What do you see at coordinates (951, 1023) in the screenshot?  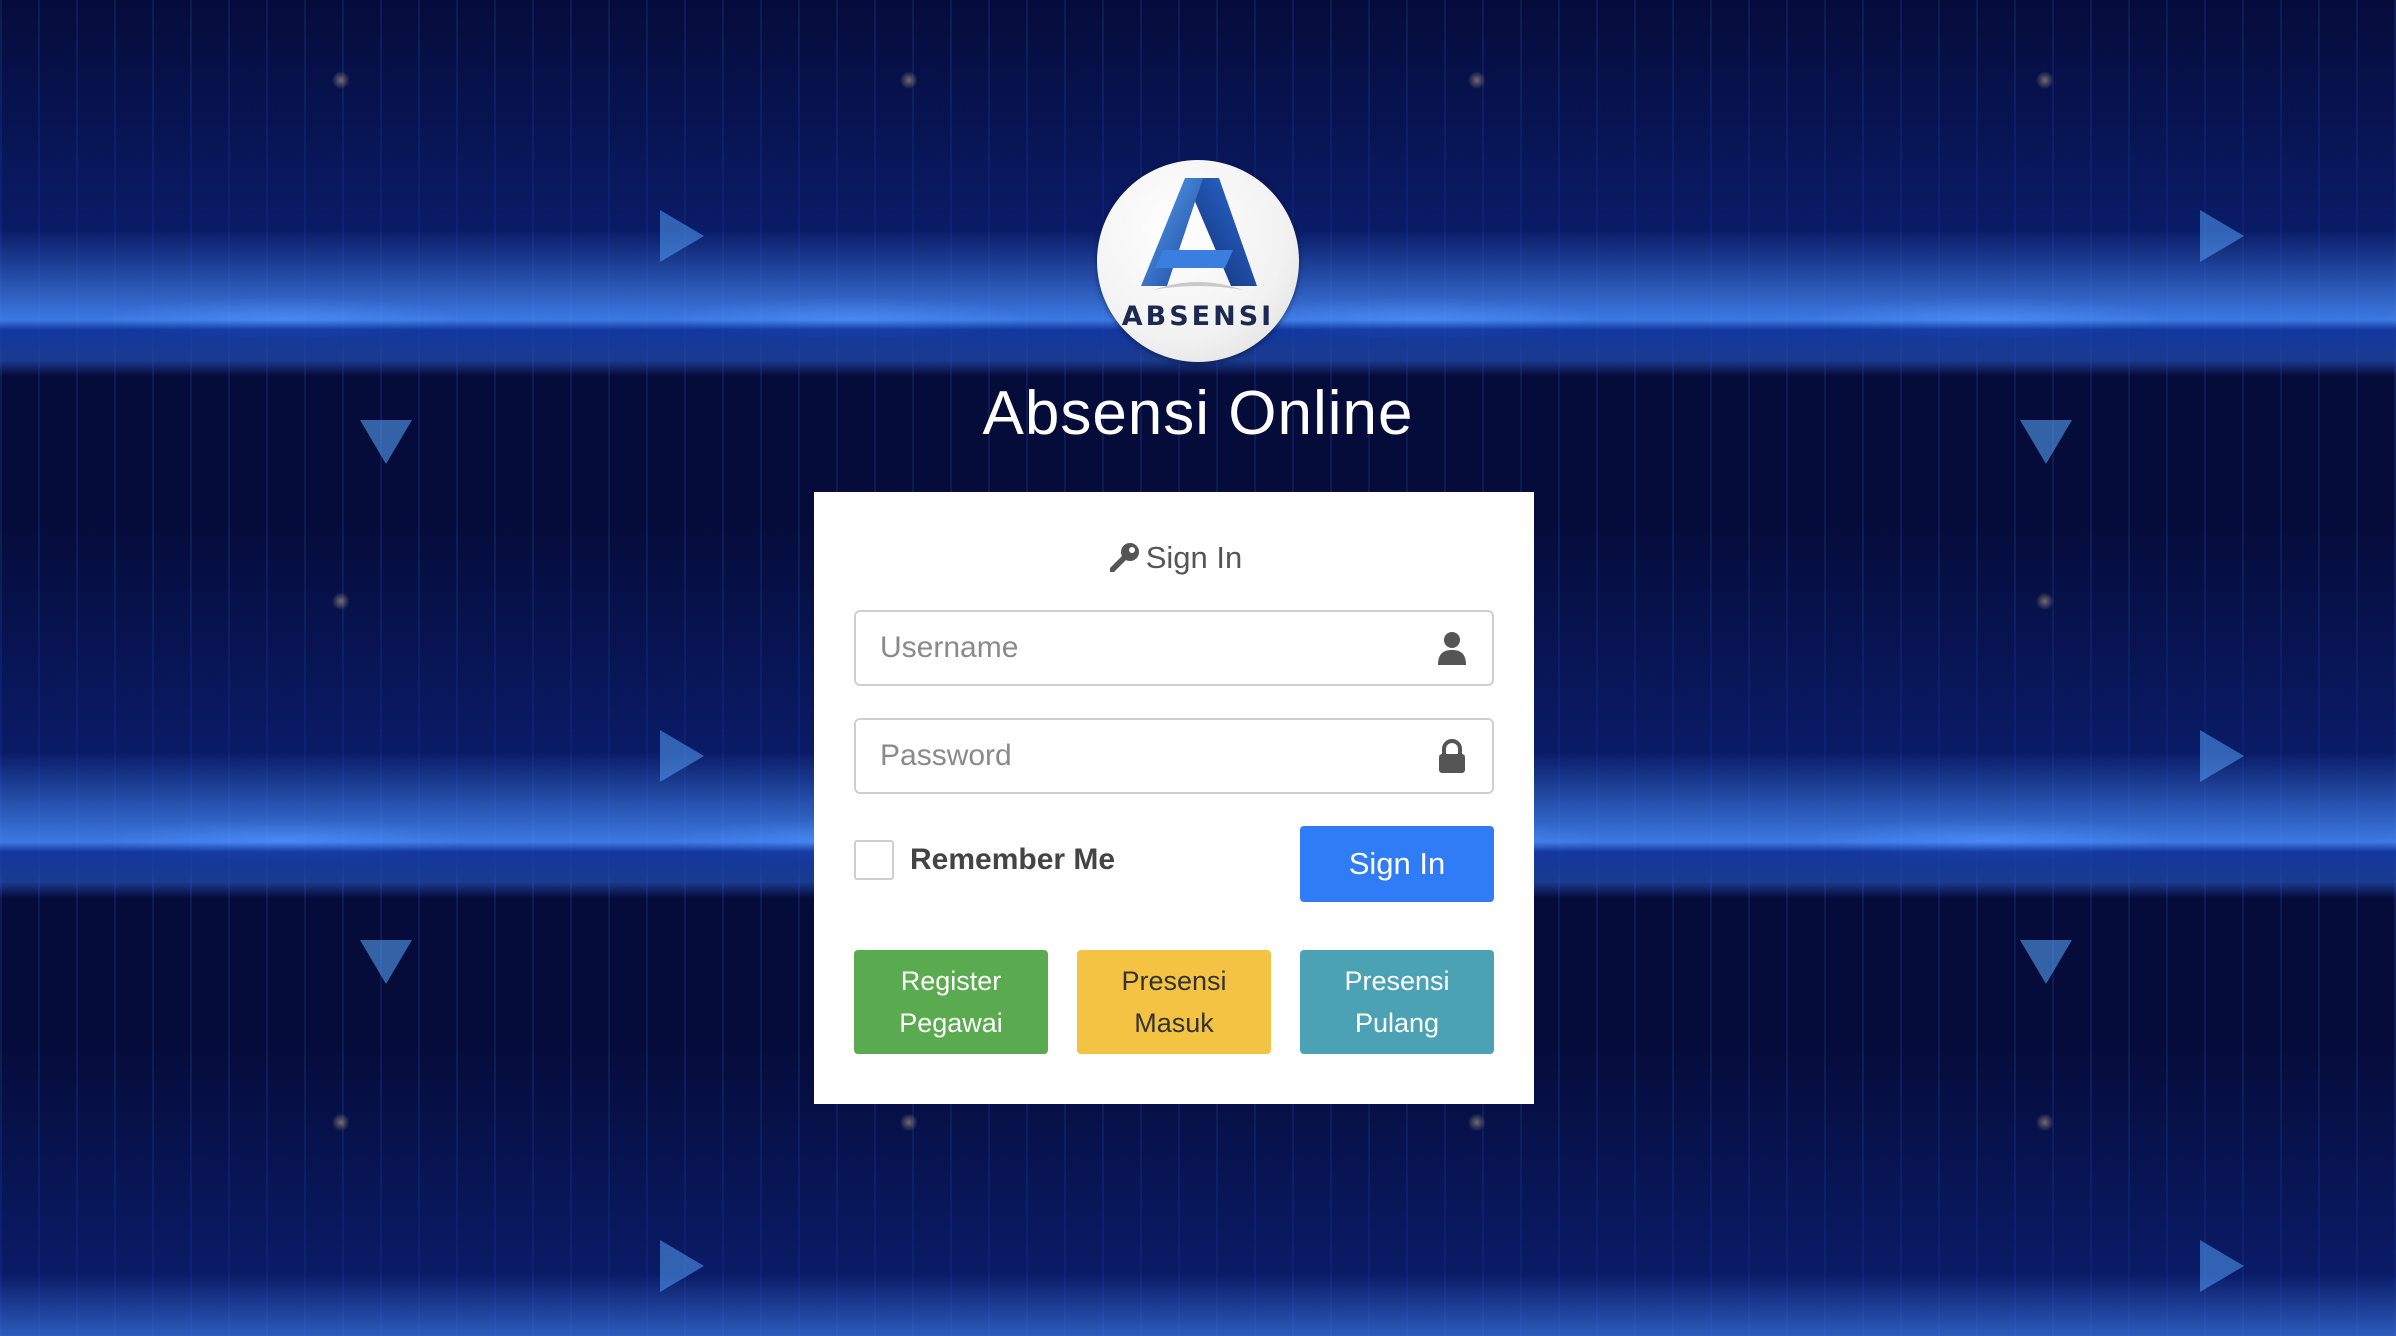 I see `register-pegawai-label-line2: Pegawai` at bounding box center [951, 1023].